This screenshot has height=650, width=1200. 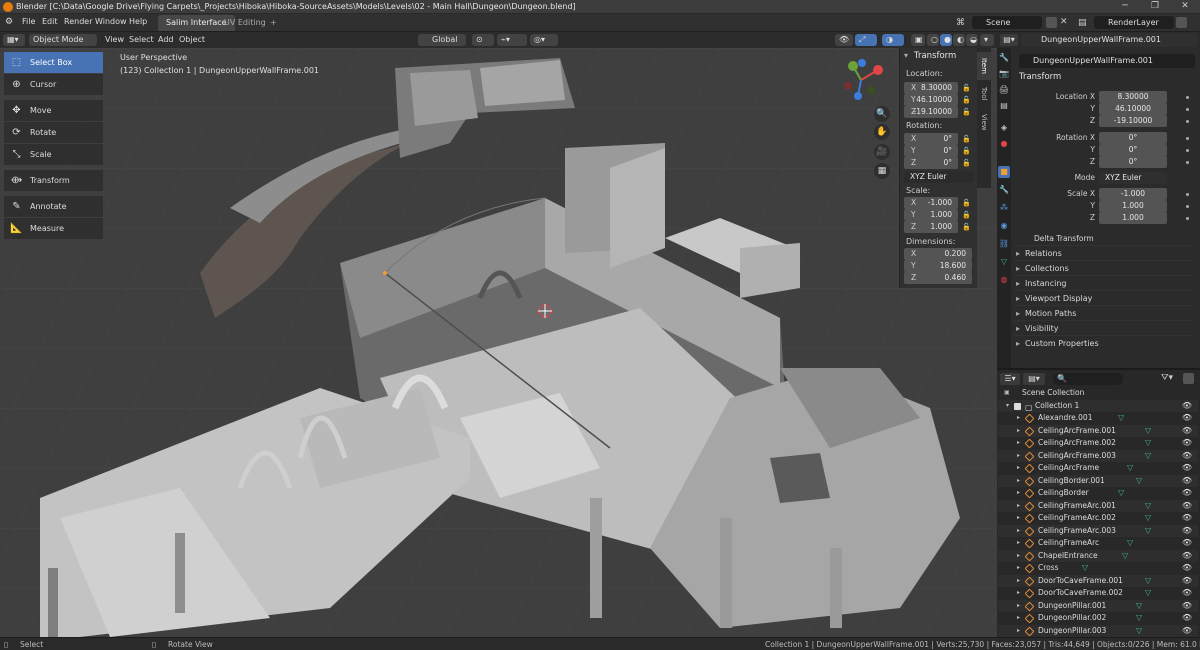 I want to click on instancing-section: Instancing, so click(x=1103, y=283).